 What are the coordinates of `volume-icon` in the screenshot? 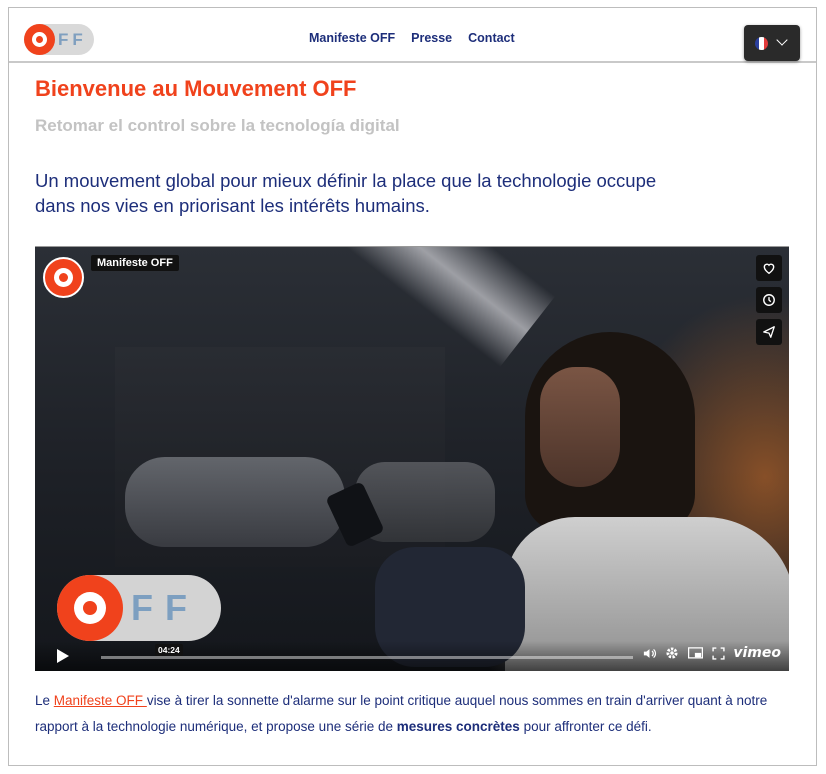 It's located at (649, 653).